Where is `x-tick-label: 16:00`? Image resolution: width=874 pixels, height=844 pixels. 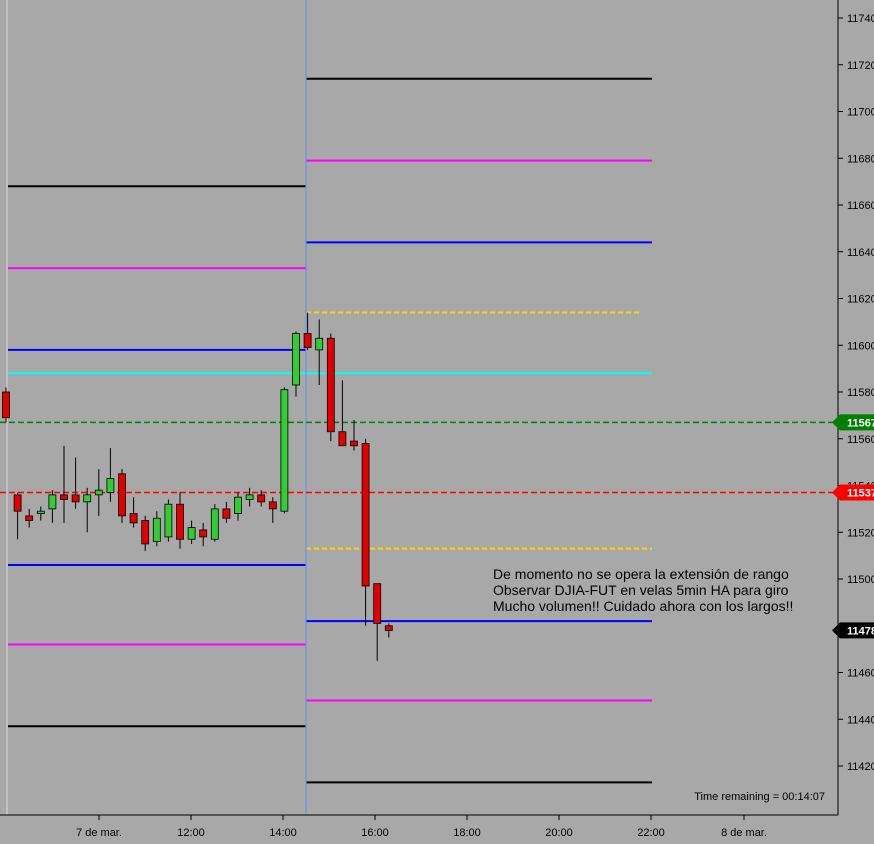 x-tick-label: 16:00 is located at coordinates (375, 833).